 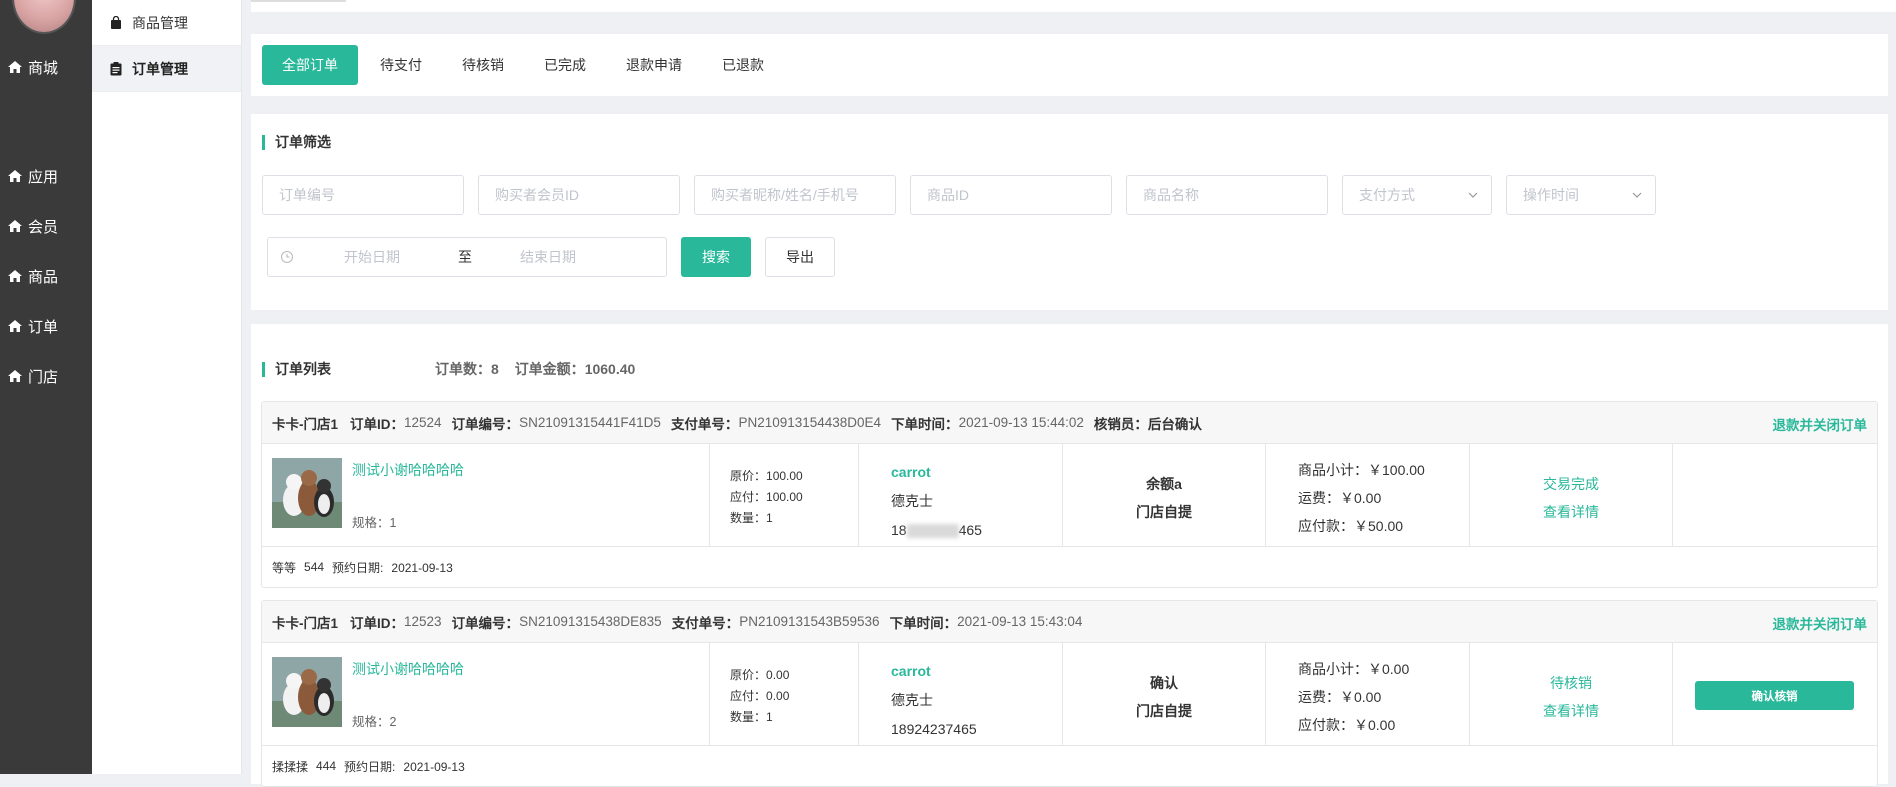 I want to click on buyer-cell: carrot 德克士 18 465, so click(x=961, y=495).